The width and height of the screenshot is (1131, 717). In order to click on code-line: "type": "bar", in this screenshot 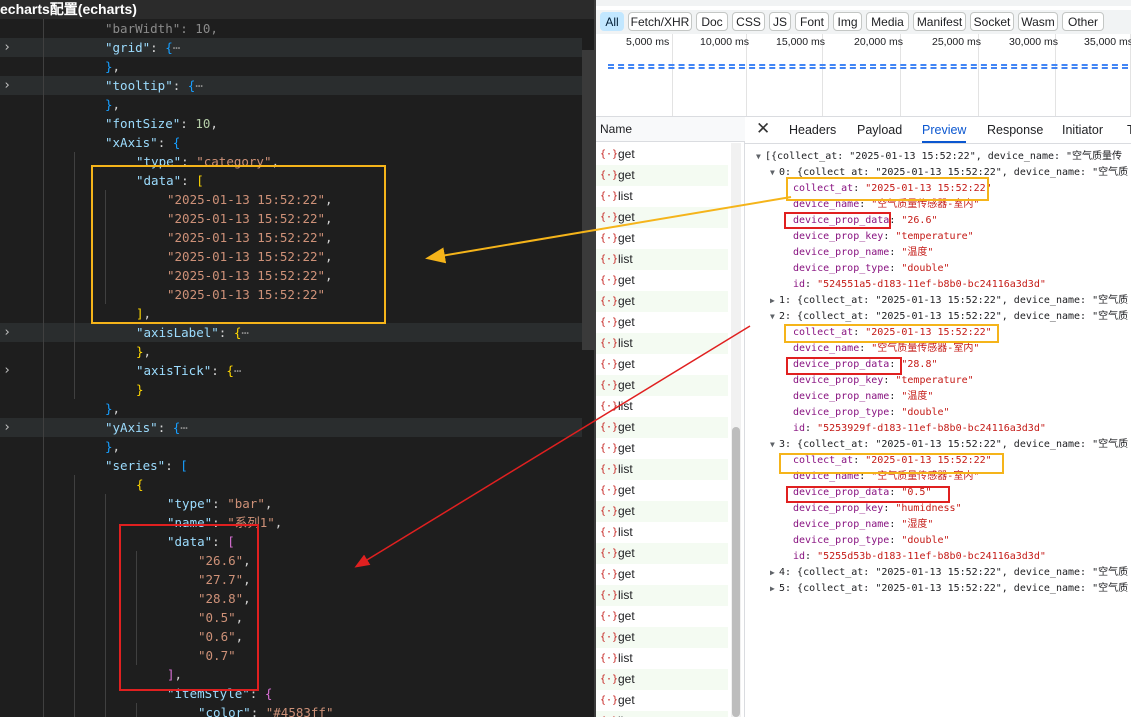, I will do `click(291, 503)`.